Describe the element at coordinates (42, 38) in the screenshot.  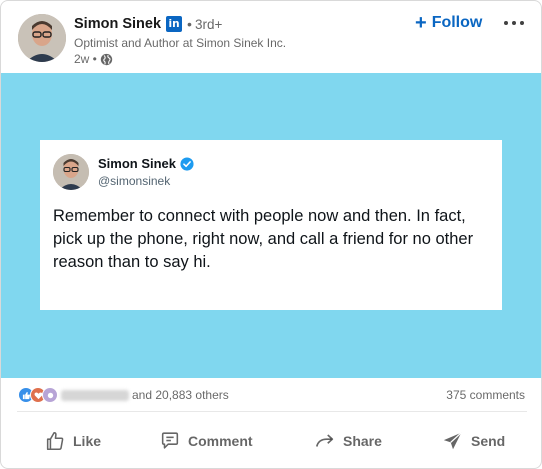
I see `author-avatar` at that location.